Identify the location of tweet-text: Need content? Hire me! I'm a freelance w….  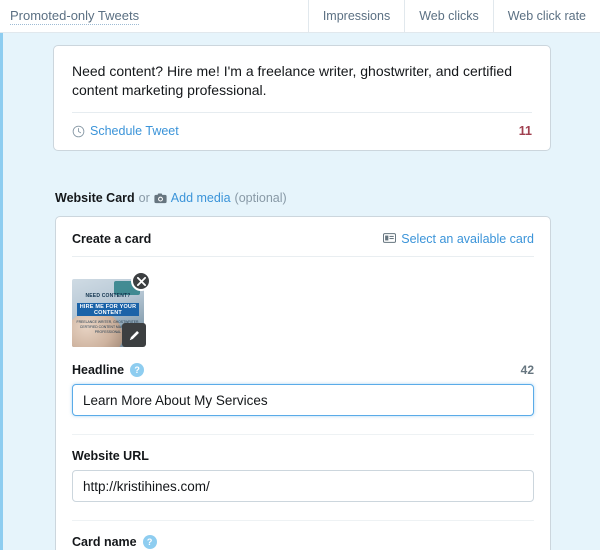
(302, 79).